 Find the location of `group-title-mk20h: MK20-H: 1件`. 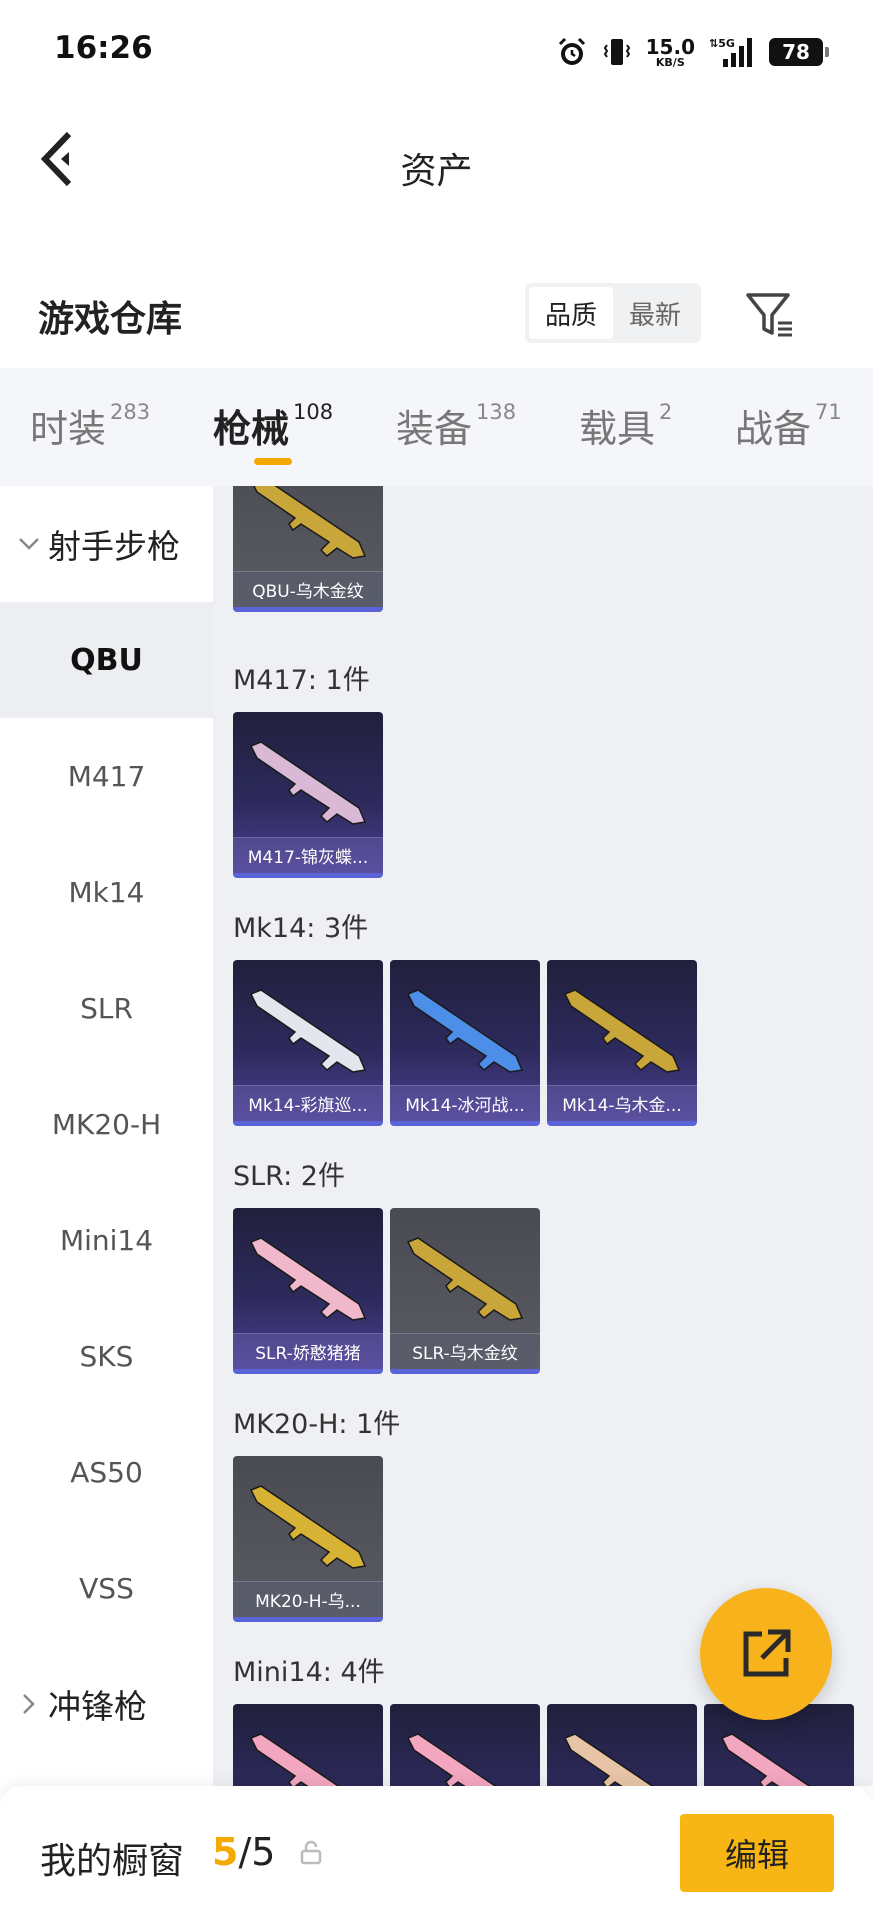

group-title-mk20h: MK20-H: 1件 is located at coordinates (317, 1424).